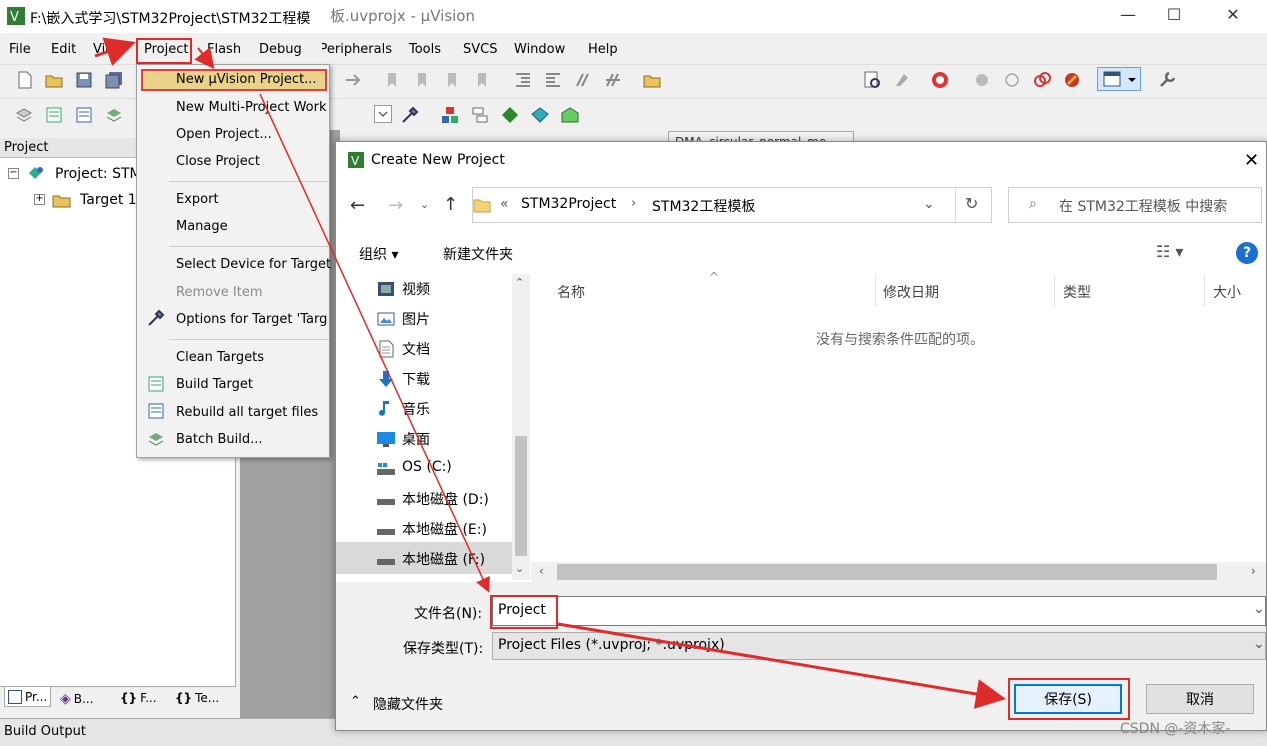 This screenshot has height=746, width=1267. What do you see at coordinates (204, 58) in the screenshot?
I see `arrow-to-new-project` at bounding box center [204, 58].